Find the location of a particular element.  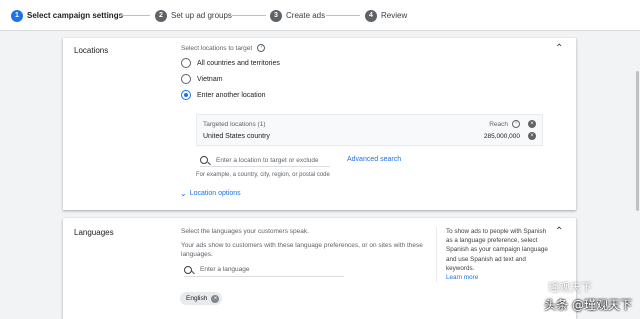

step-number: 2 is located at coordinates (161, 15).